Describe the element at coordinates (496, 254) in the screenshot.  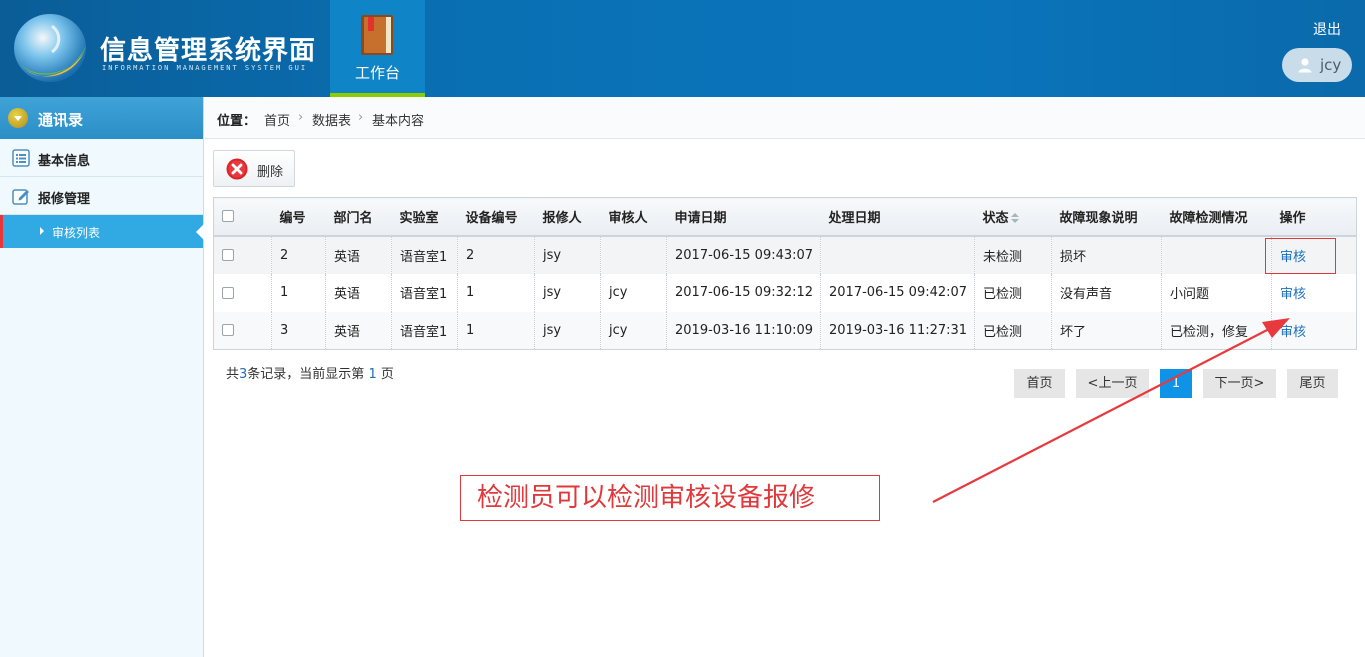
I see `cell-device: 2` at that location.